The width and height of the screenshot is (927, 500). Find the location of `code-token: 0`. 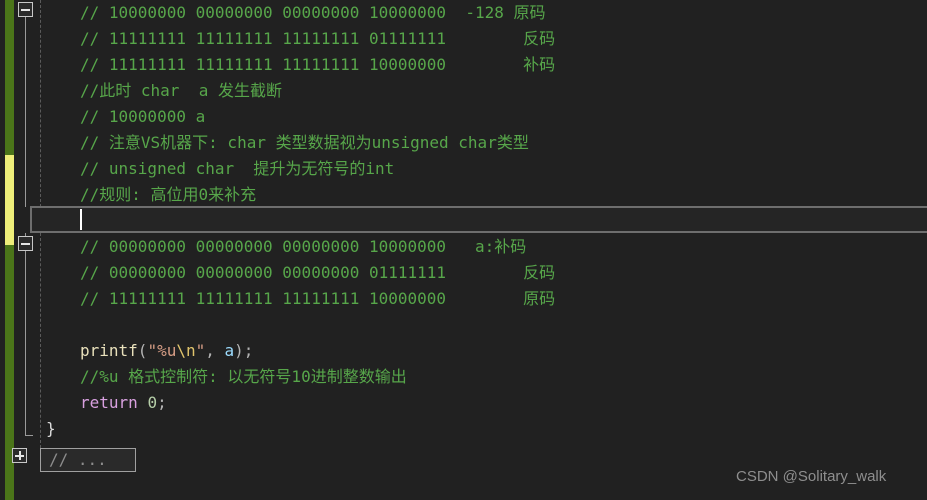

code-token: 0 is located at coordinates (152, 402).